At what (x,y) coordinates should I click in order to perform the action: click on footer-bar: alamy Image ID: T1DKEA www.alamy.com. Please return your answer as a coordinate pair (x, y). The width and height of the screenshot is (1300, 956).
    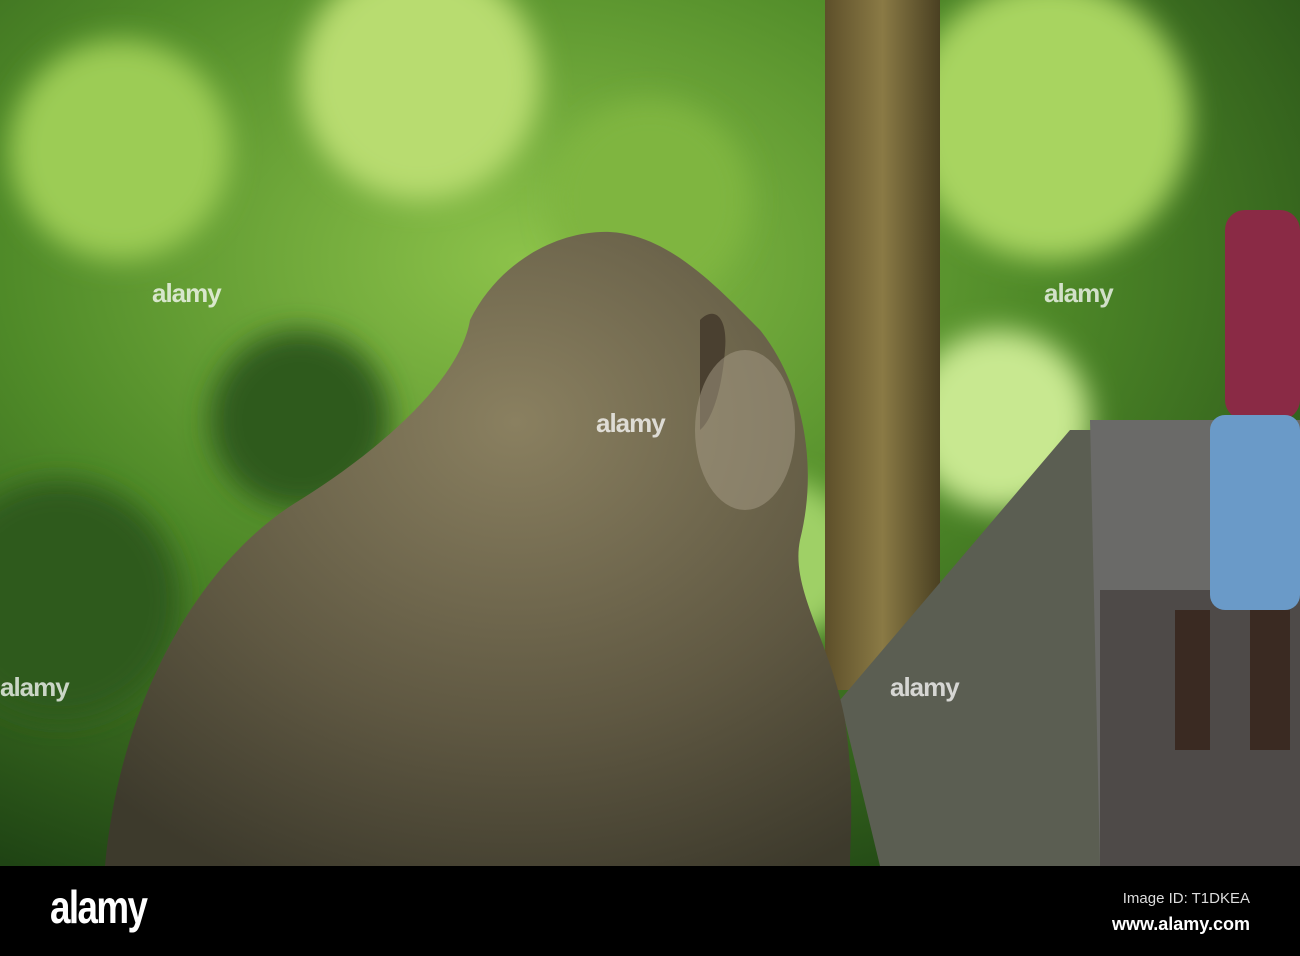
    Looking at the image, I should click on (650, 911).